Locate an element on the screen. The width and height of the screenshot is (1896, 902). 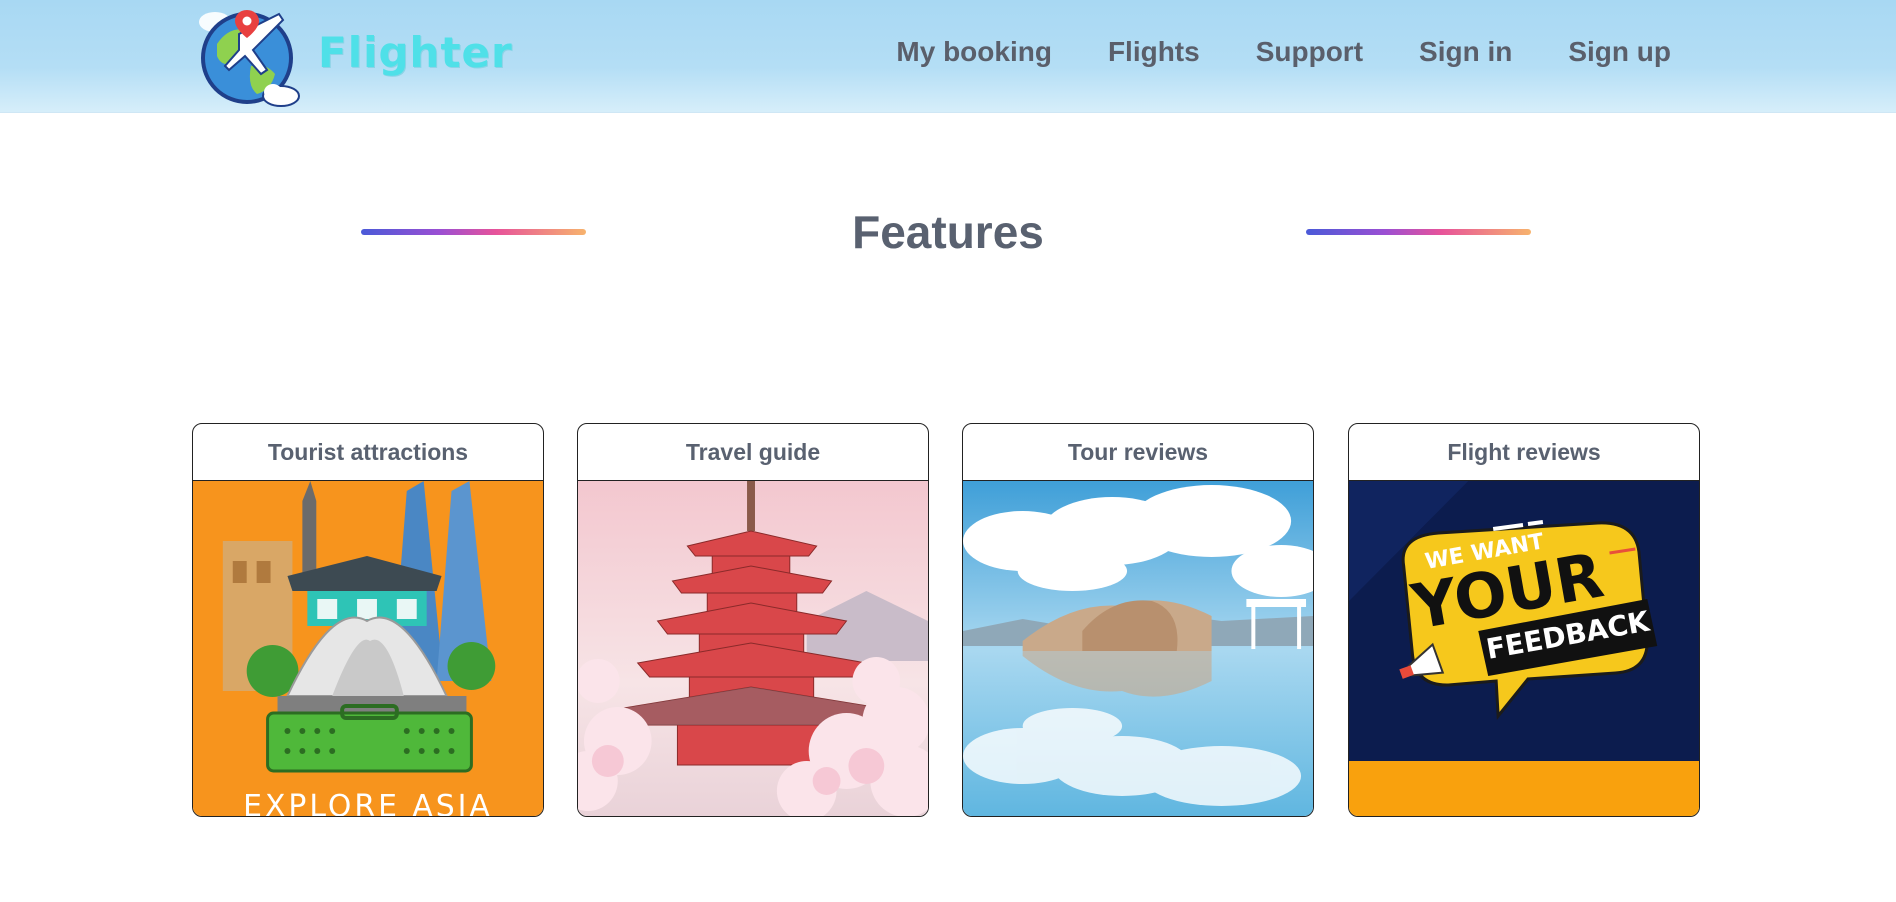
card-title: Travel guide is located at coordinates (753, 452).